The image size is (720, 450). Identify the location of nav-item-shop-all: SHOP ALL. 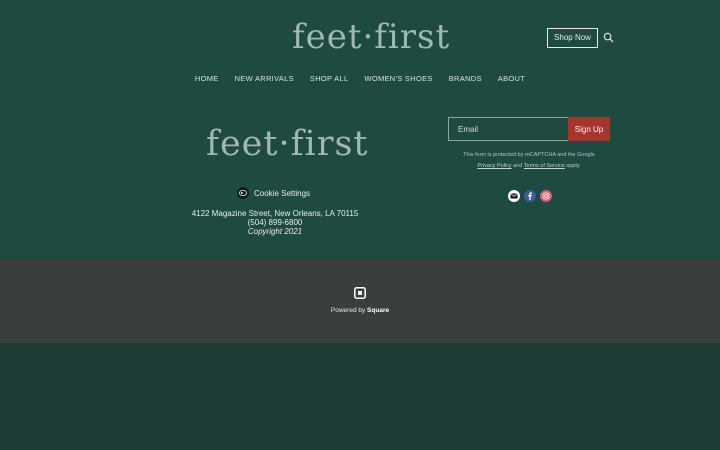
(329, 79).